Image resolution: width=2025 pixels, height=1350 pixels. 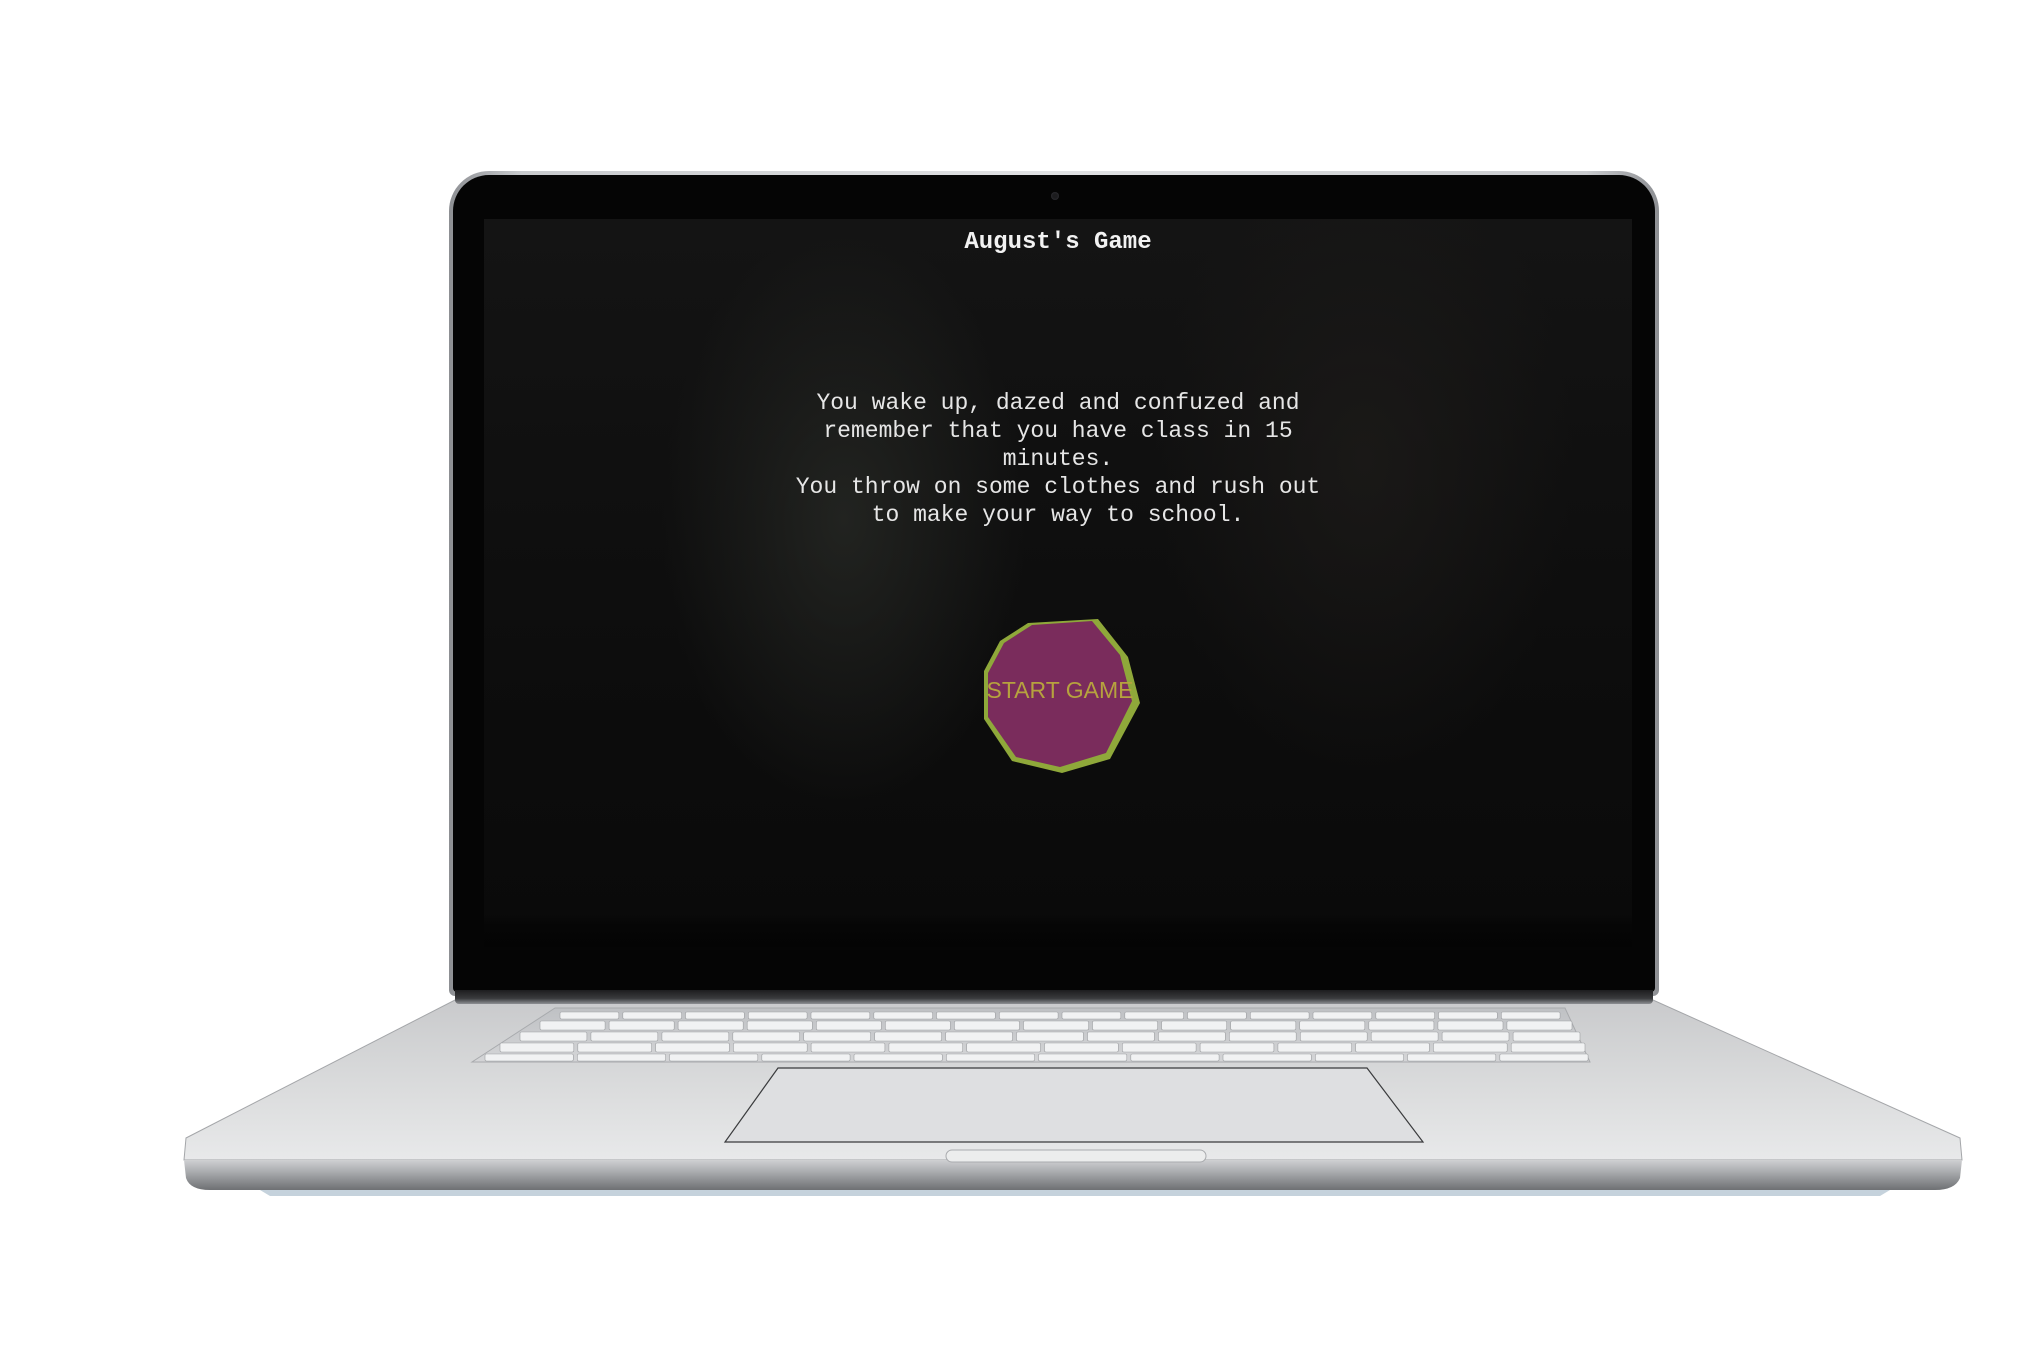 I want to click on story-line: You throw on some clothes and rush out, so click(x=1058, y=487).